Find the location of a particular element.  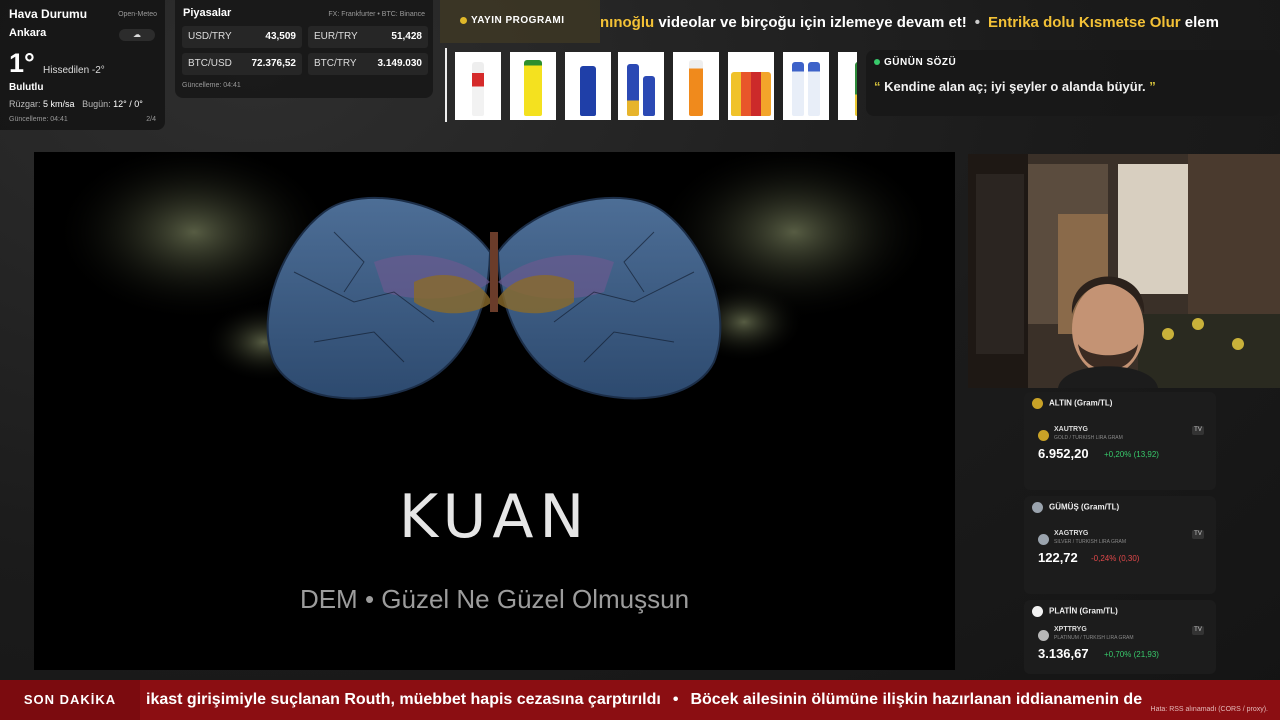

metal-header-label: GÜMÜŞ (Gram/TL) is located at coordinates (1084, 507).